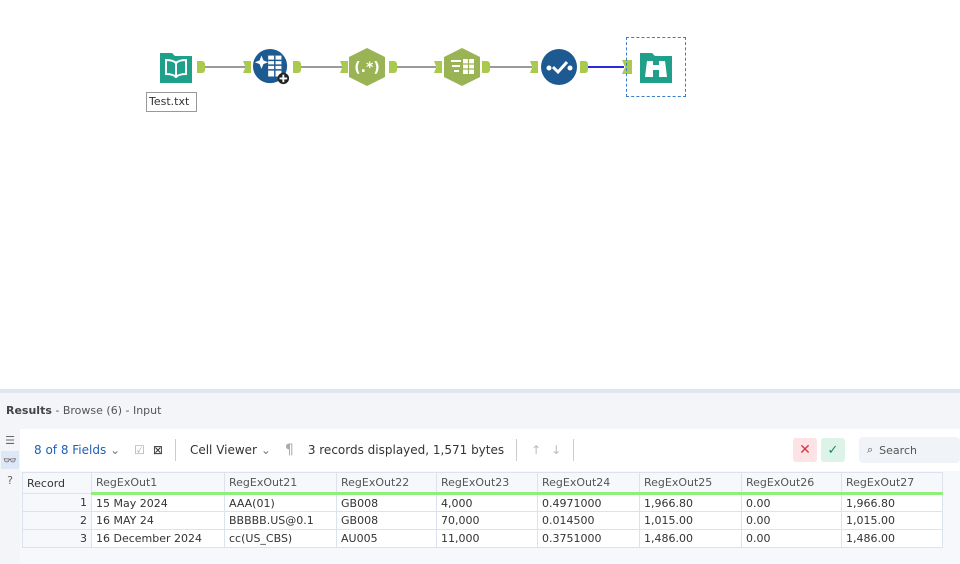  What do you see at coordinates (487, 483) in the screenshot?
I see `column-header: RegExOut23` at bounding box center [487, 483].